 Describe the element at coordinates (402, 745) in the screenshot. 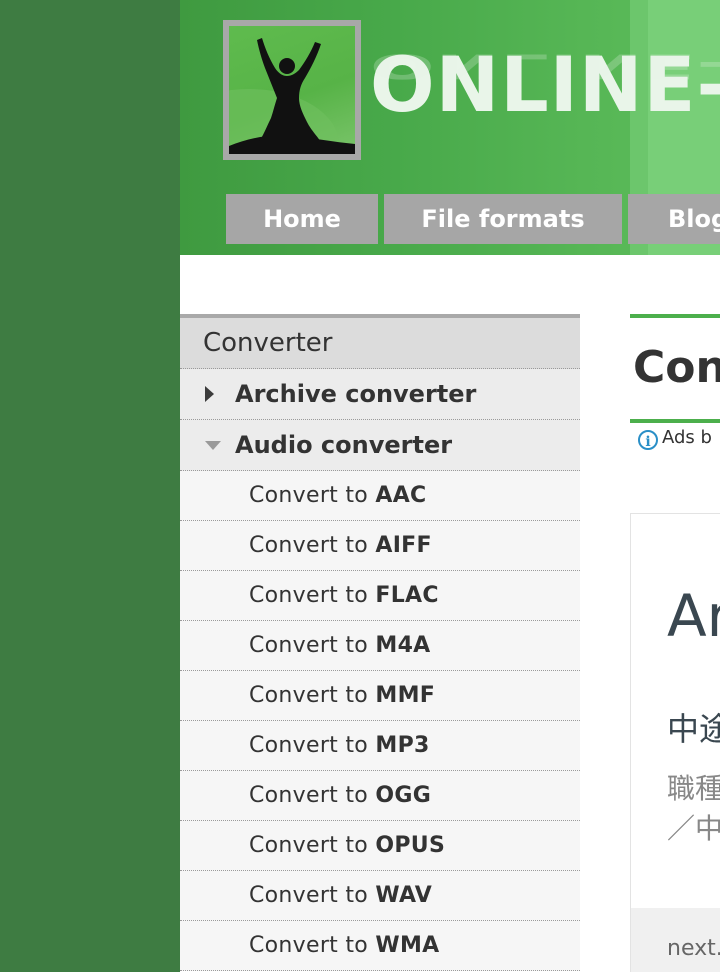

I see `link-format: MP3` at that location.